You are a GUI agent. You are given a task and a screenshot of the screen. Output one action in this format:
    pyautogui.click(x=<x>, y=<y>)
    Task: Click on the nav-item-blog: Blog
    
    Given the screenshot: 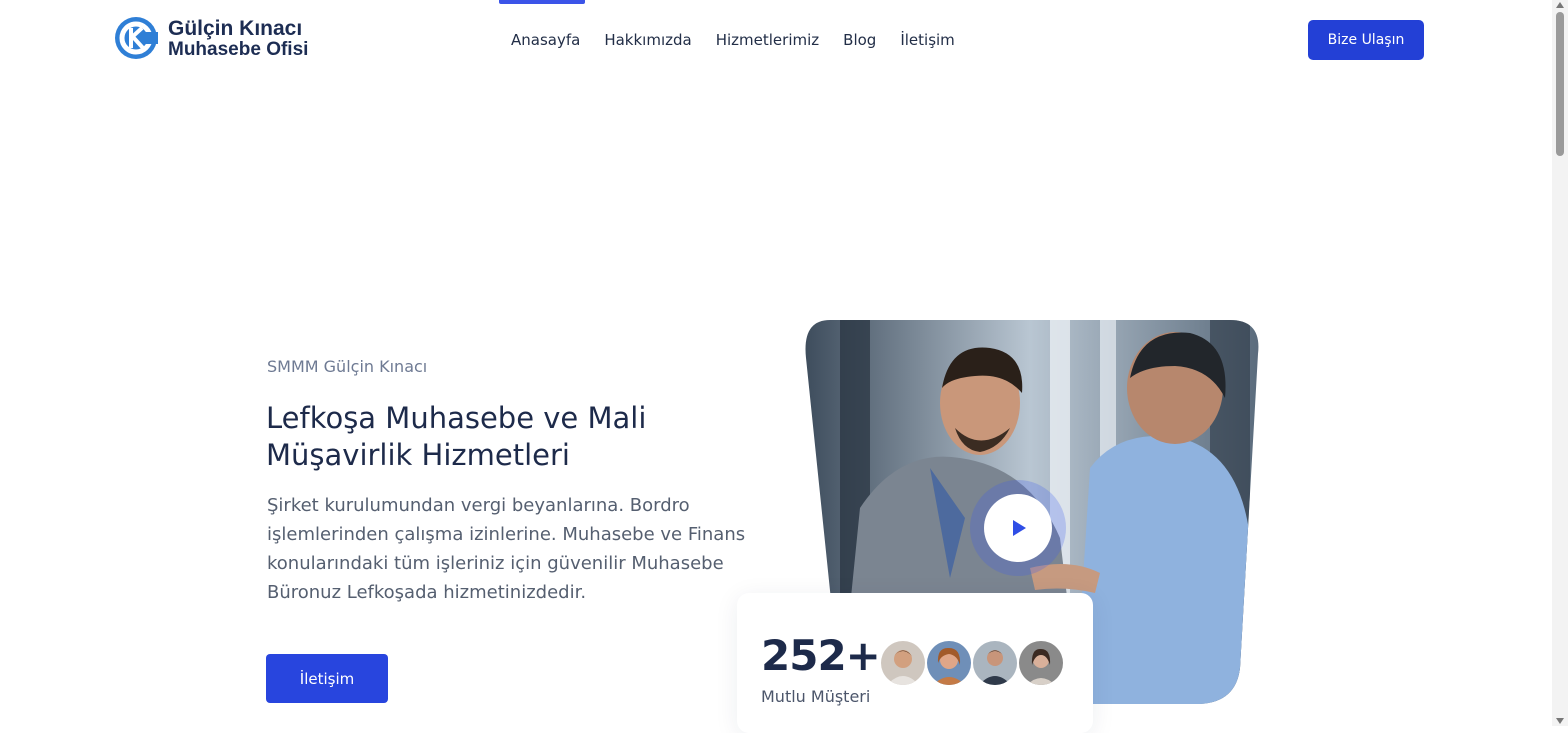 What is the action you would take?
    pyautogui.click(x=859, y=40)
    